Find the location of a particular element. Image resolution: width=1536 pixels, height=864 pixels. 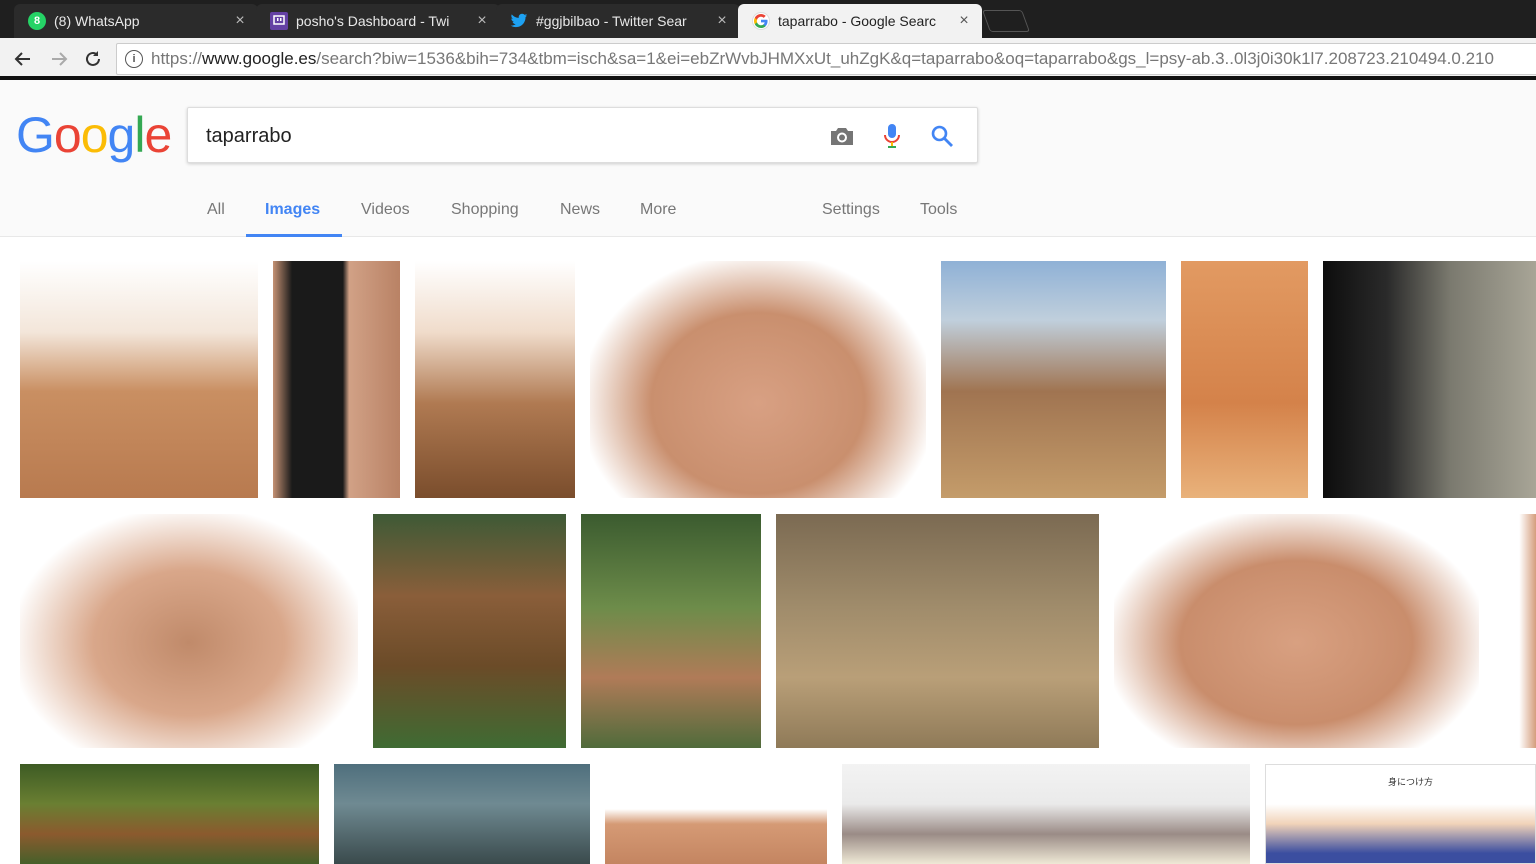

tab-twitch-dashboard: posho's Dashboard - Twi × is located at coordinates (378, 21).